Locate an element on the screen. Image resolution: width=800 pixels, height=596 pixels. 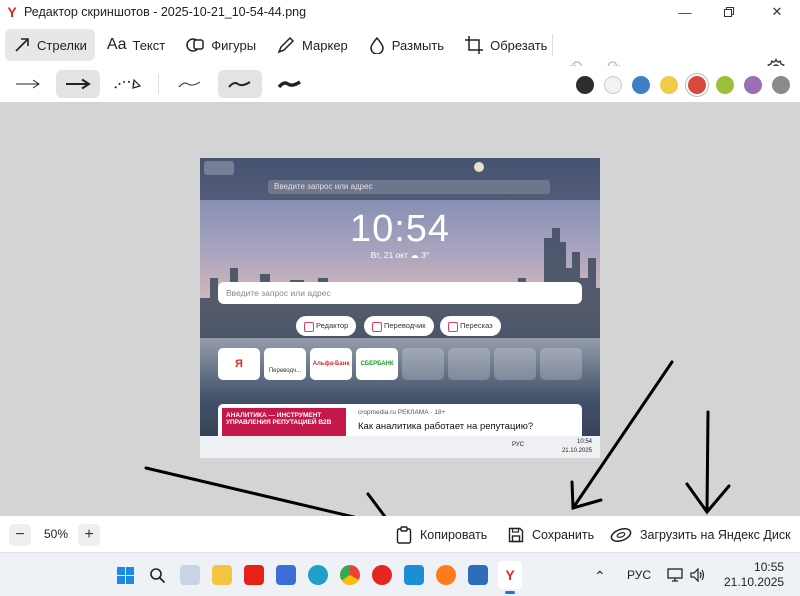
edge-icon is located at coordinates (318, 575).